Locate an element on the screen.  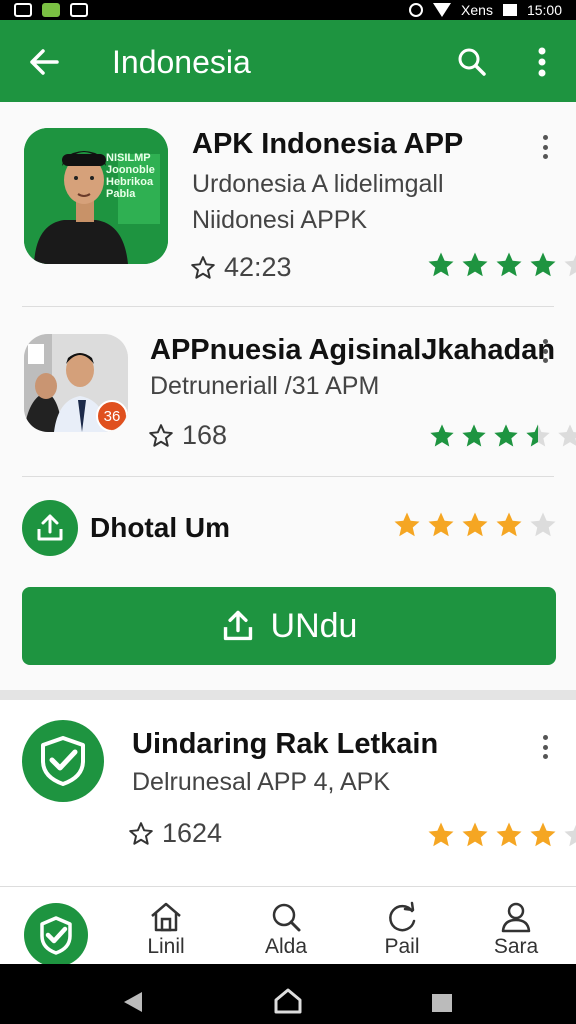
check-badge-icon is located at coordinates (56, 935).